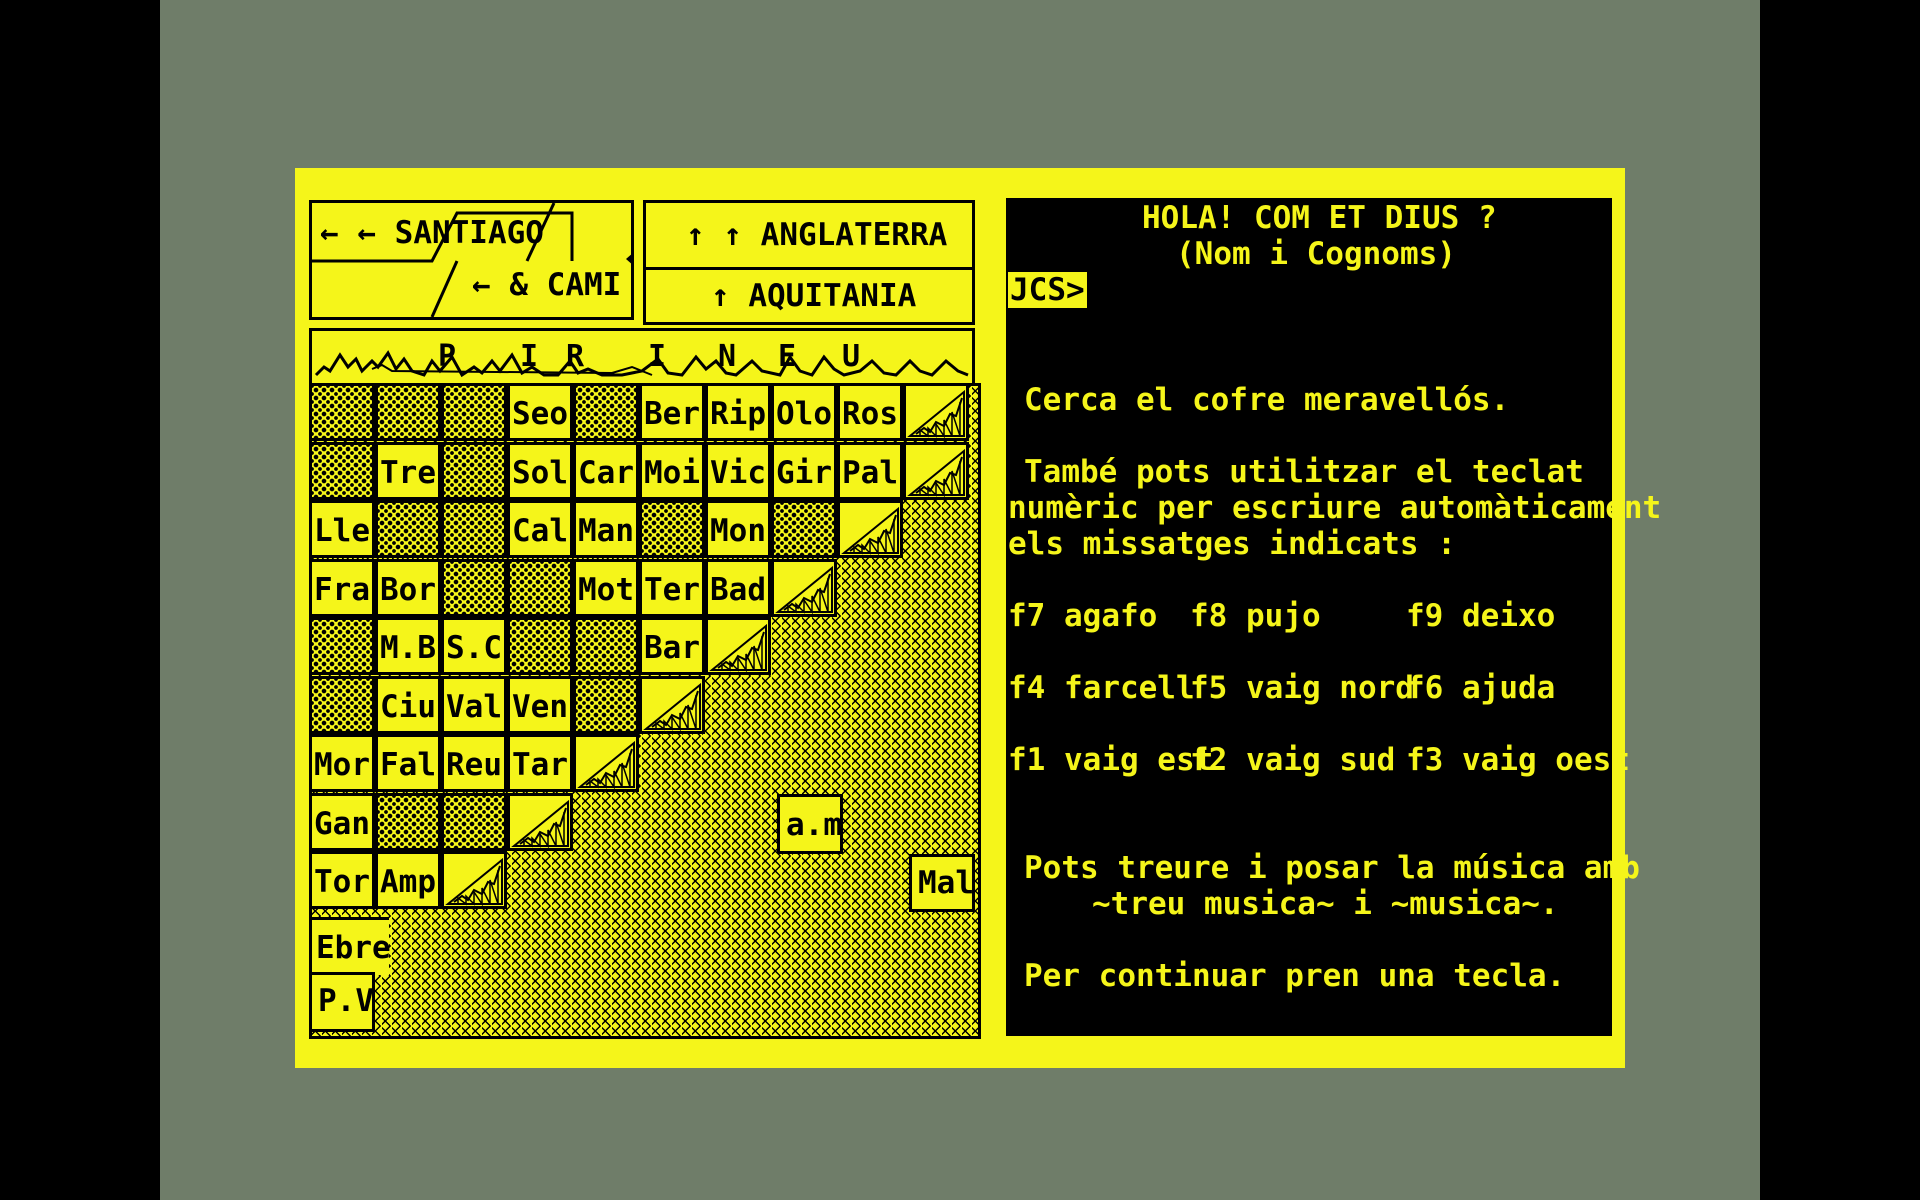 This screenshot has height=1200, width=1920. Describe the element at coordinates (540, 412) in the screenshot. I see `map-cell: Seo` at that location.